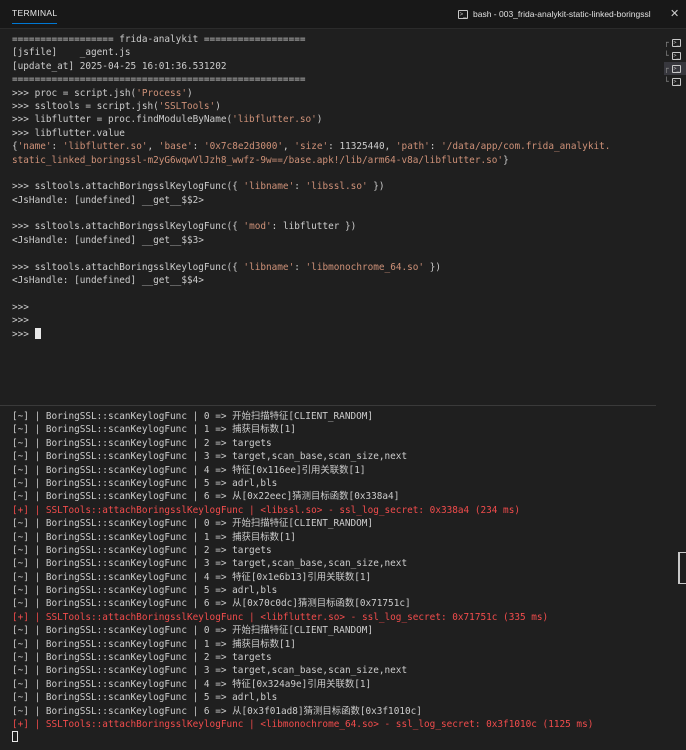 This screenshot has width=686, height=750. I want to click on terminal-text: 'size', so click(311, 147).